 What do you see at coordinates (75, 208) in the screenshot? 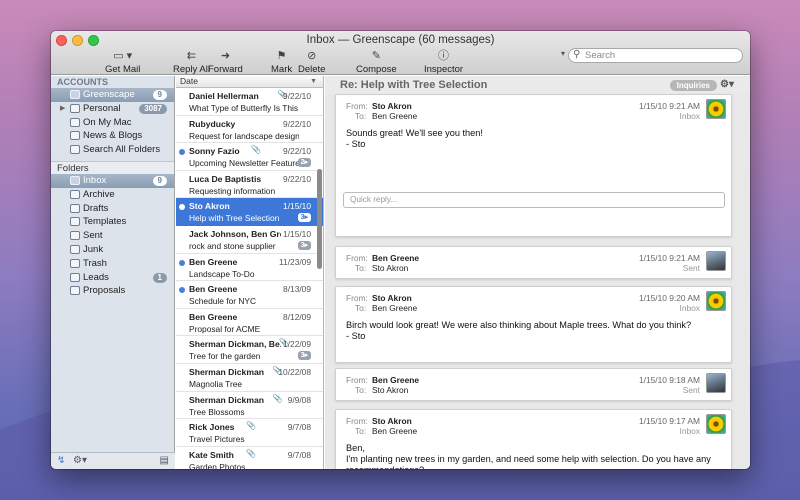
I see `drafts-icon` at bounding box center [75, 208].